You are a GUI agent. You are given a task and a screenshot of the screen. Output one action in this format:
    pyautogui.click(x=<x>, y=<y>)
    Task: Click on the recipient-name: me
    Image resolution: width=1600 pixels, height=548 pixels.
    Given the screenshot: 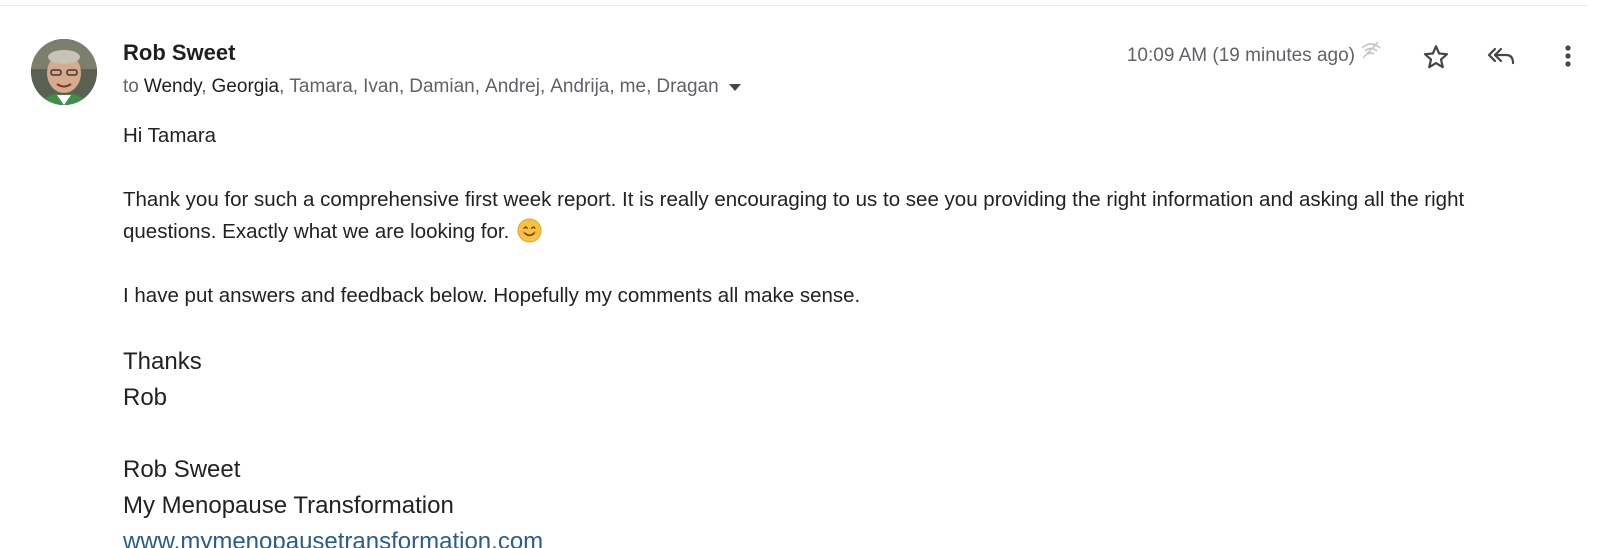 What is the action you would take?
    pyautogui.click(x=633, y=86)
    